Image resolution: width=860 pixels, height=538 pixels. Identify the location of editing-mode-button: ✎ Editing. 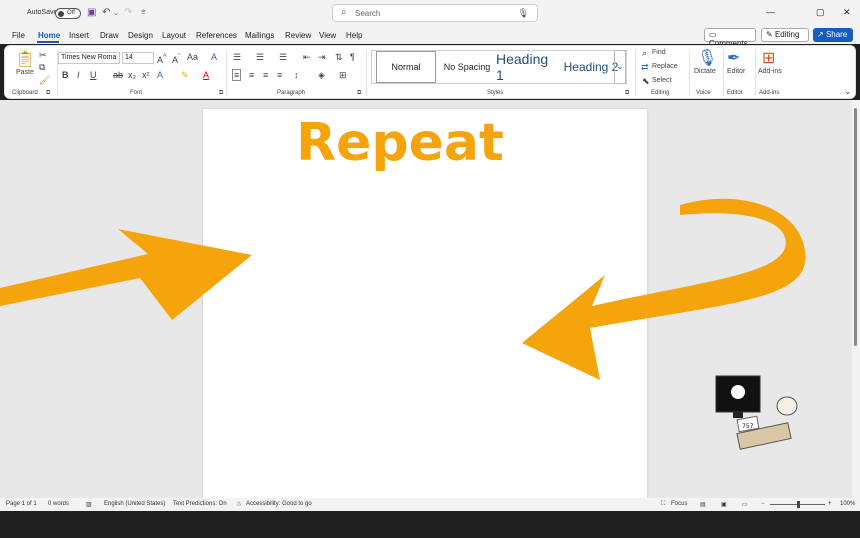
(785, 35).